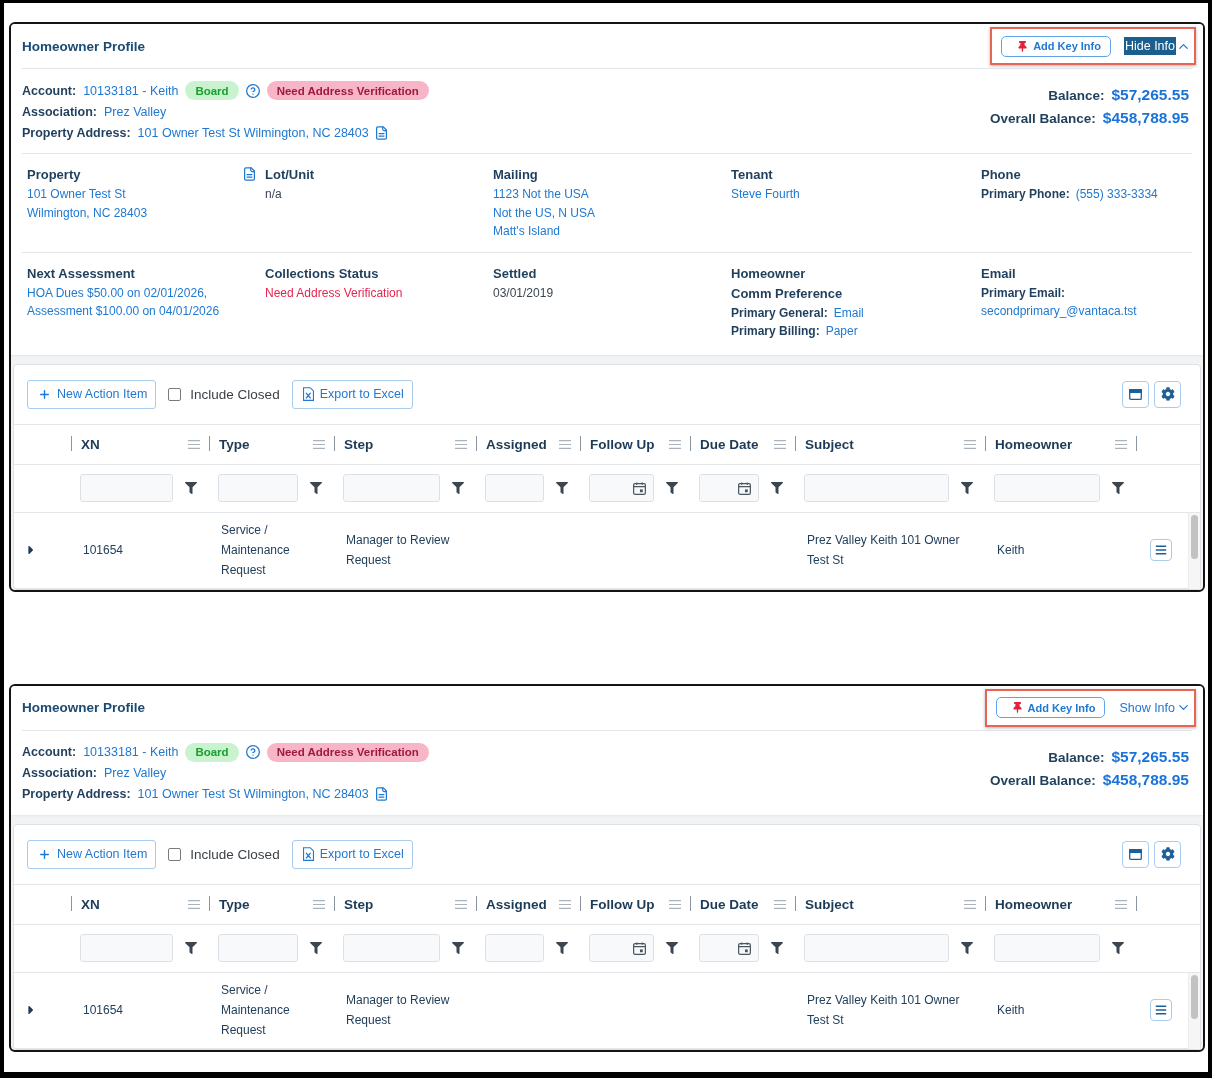 The width and height of the screenshot is (1212, 1078). Describe the element at coordinates (541, 194) in the screenshot. I see `detail-link: 1123 Not the USA` at that location.